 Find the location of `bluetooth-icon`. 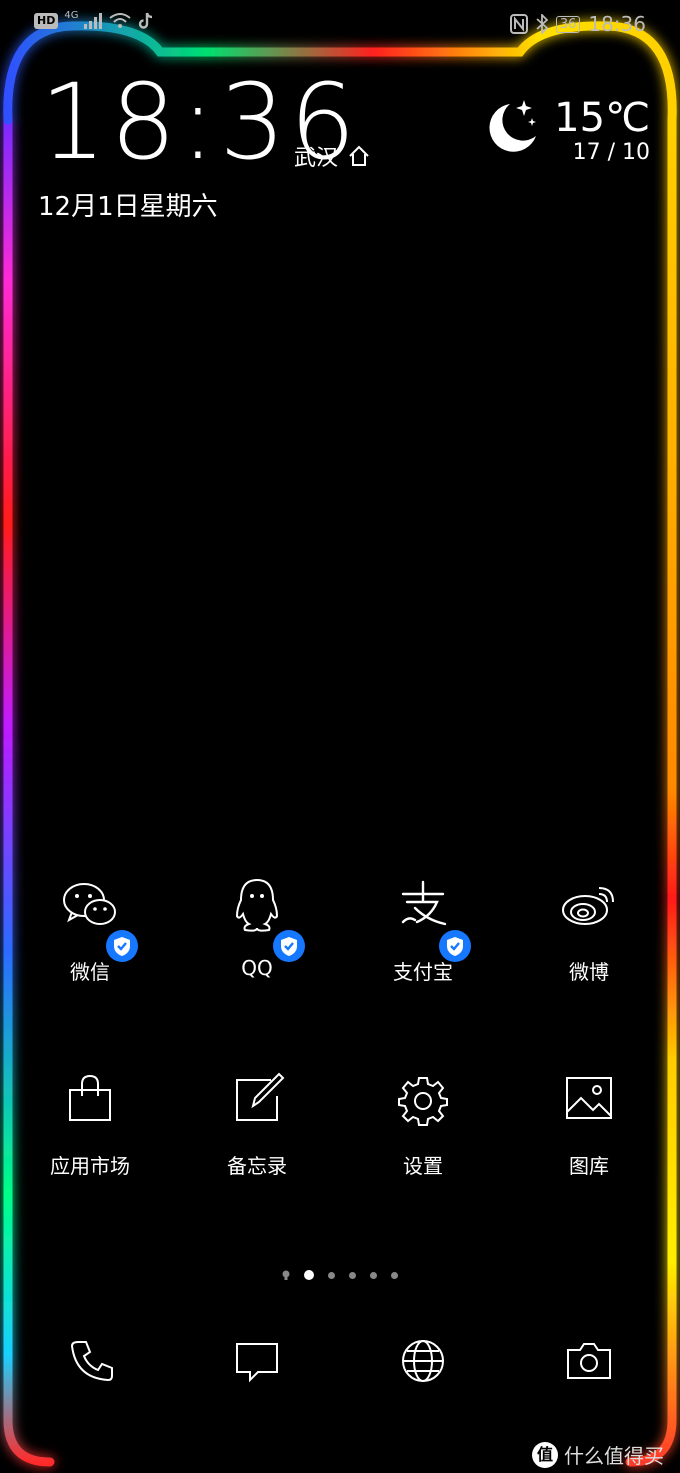

bluetooth-icon is located at coordinates (542, 24).